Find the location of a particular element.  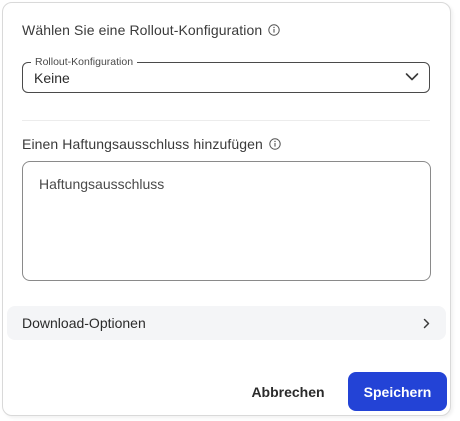

rollout-heading-text: Wählen Sie eine Rollout-Konfiguration is located at coordinates (142, 30).